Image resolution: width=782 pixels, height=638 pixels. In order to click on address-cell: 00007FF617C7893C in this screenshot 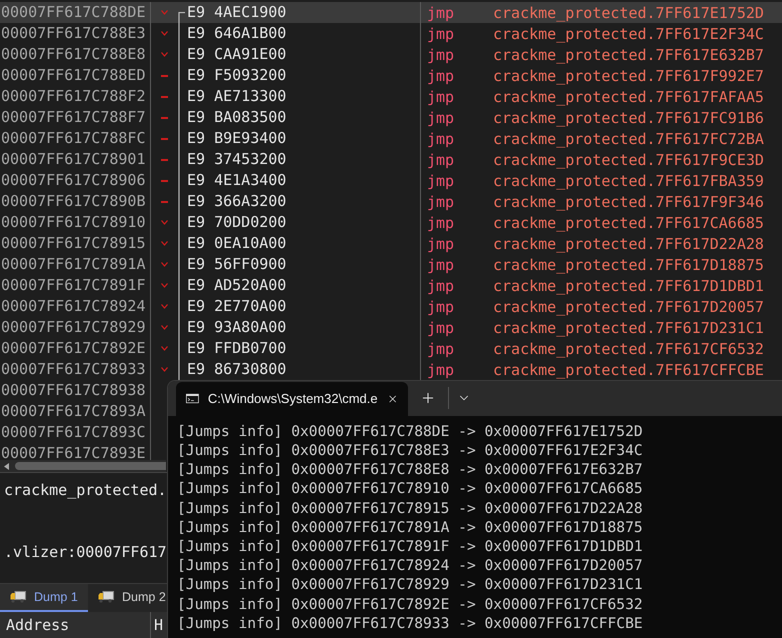, I will do `click(75, 432)`.